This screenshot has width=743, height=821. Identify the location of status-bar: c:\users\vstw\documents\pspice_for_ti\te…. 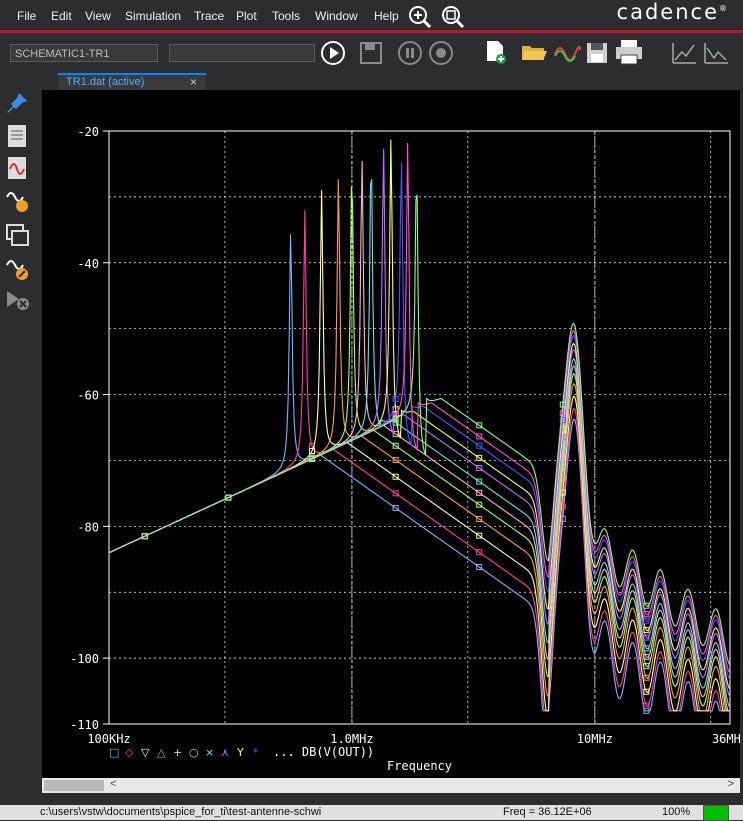
(371, 813).